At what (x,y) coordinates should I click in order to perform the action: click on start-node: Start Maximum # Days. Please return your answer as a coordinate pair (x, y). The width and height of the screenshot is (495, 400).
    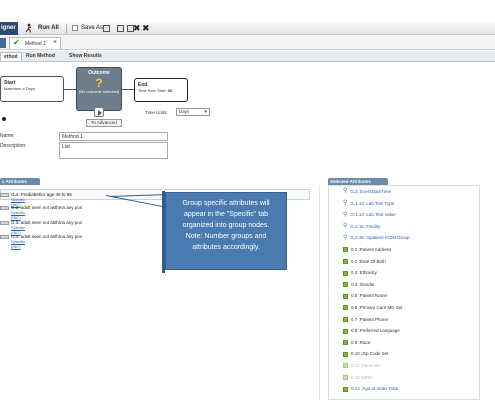
    Looking at the image, I should click on (32, 89).